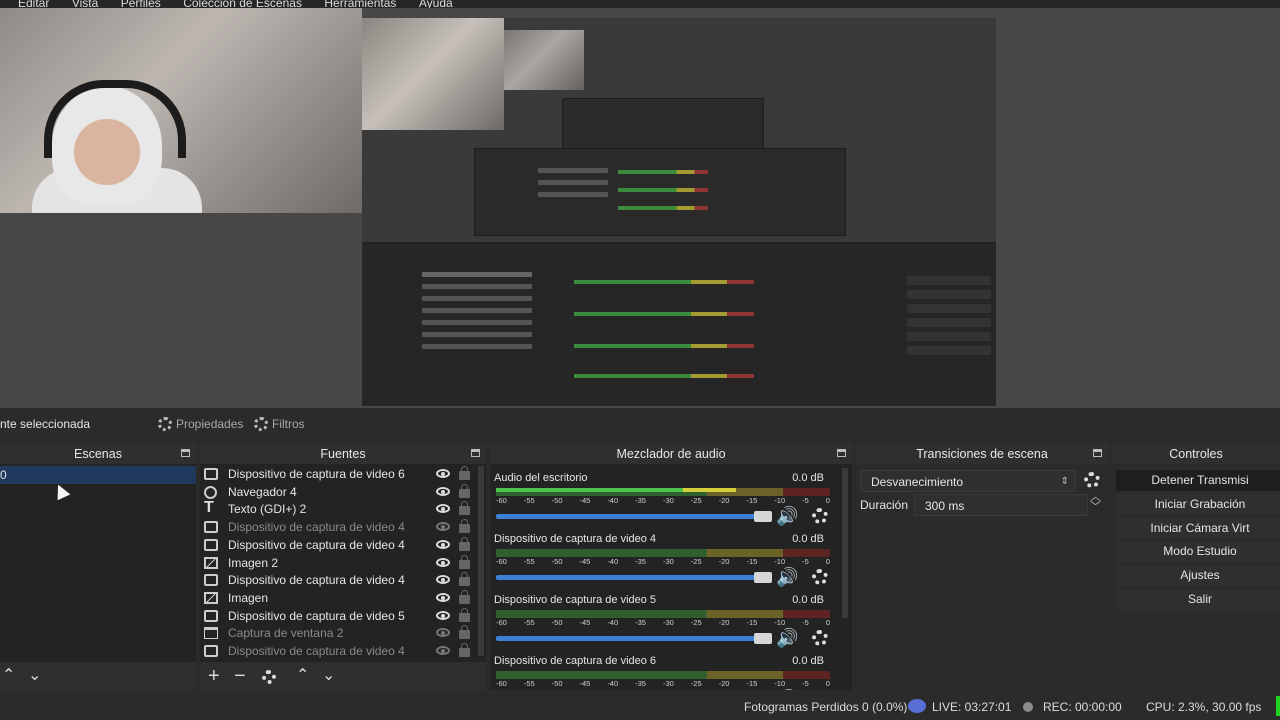 The width and height of the screenshot is (1280, 720). I want to click on settings-icon, so click(269, 677).